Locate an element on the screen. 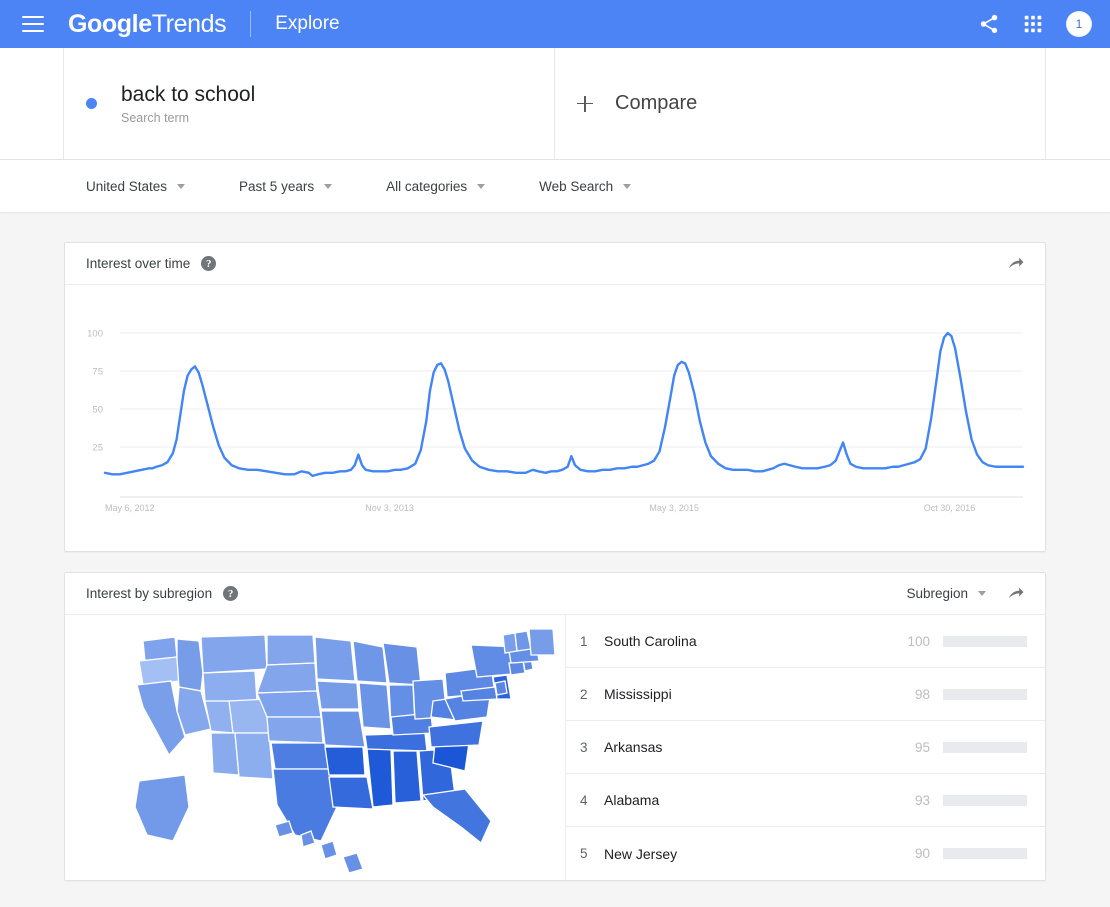 The height and width of the screenshot is (907, 1110). list-item: 4 Alabama 93 is located at coordinates (805, 800).